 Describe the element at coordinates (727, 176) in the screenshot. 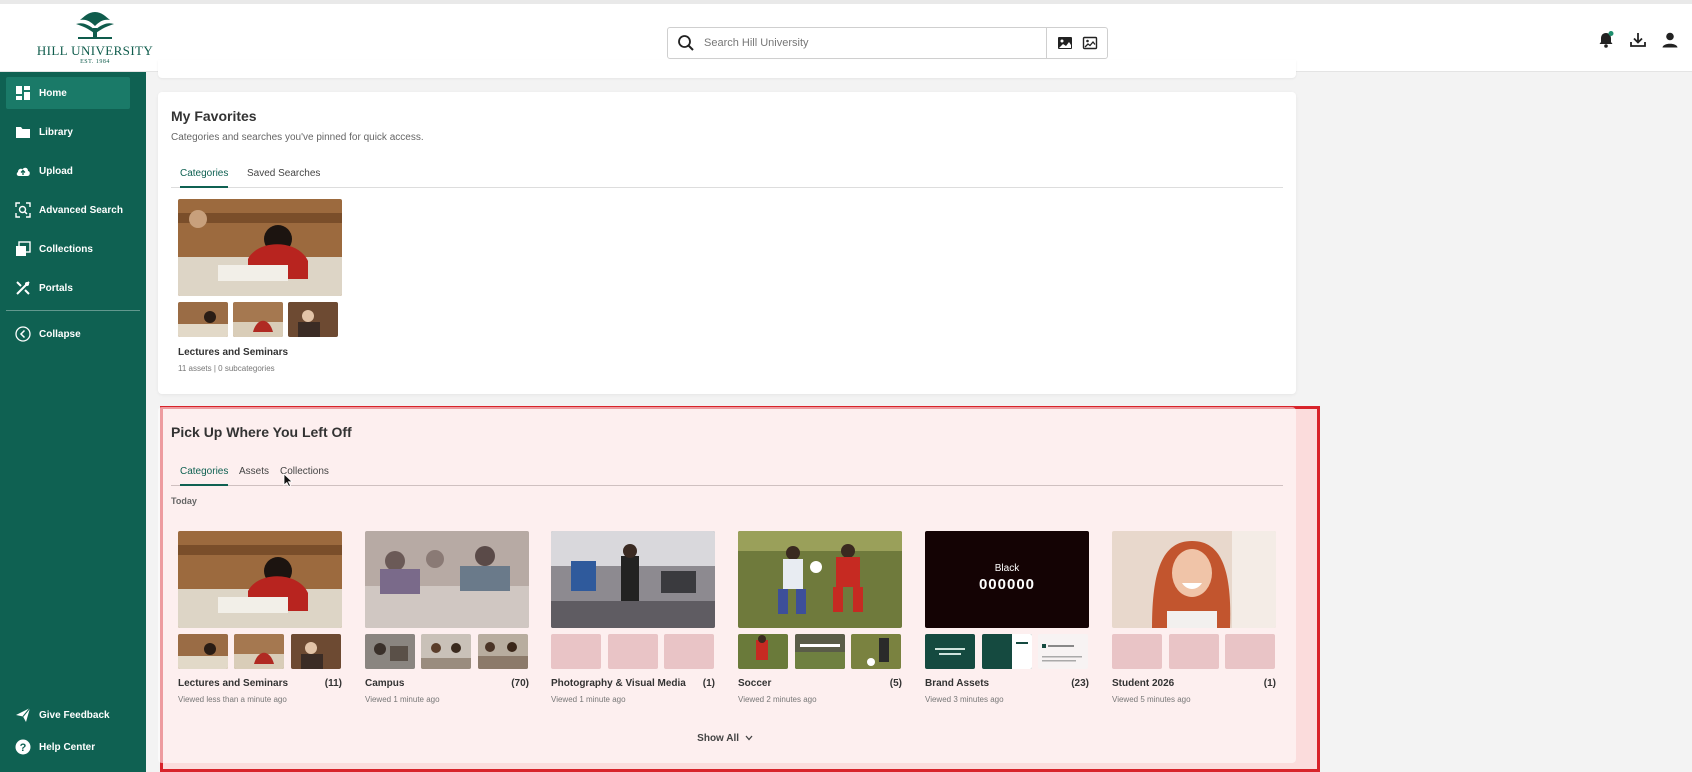

I see `favorites-tabs: Categories Saved Searches` at that location.